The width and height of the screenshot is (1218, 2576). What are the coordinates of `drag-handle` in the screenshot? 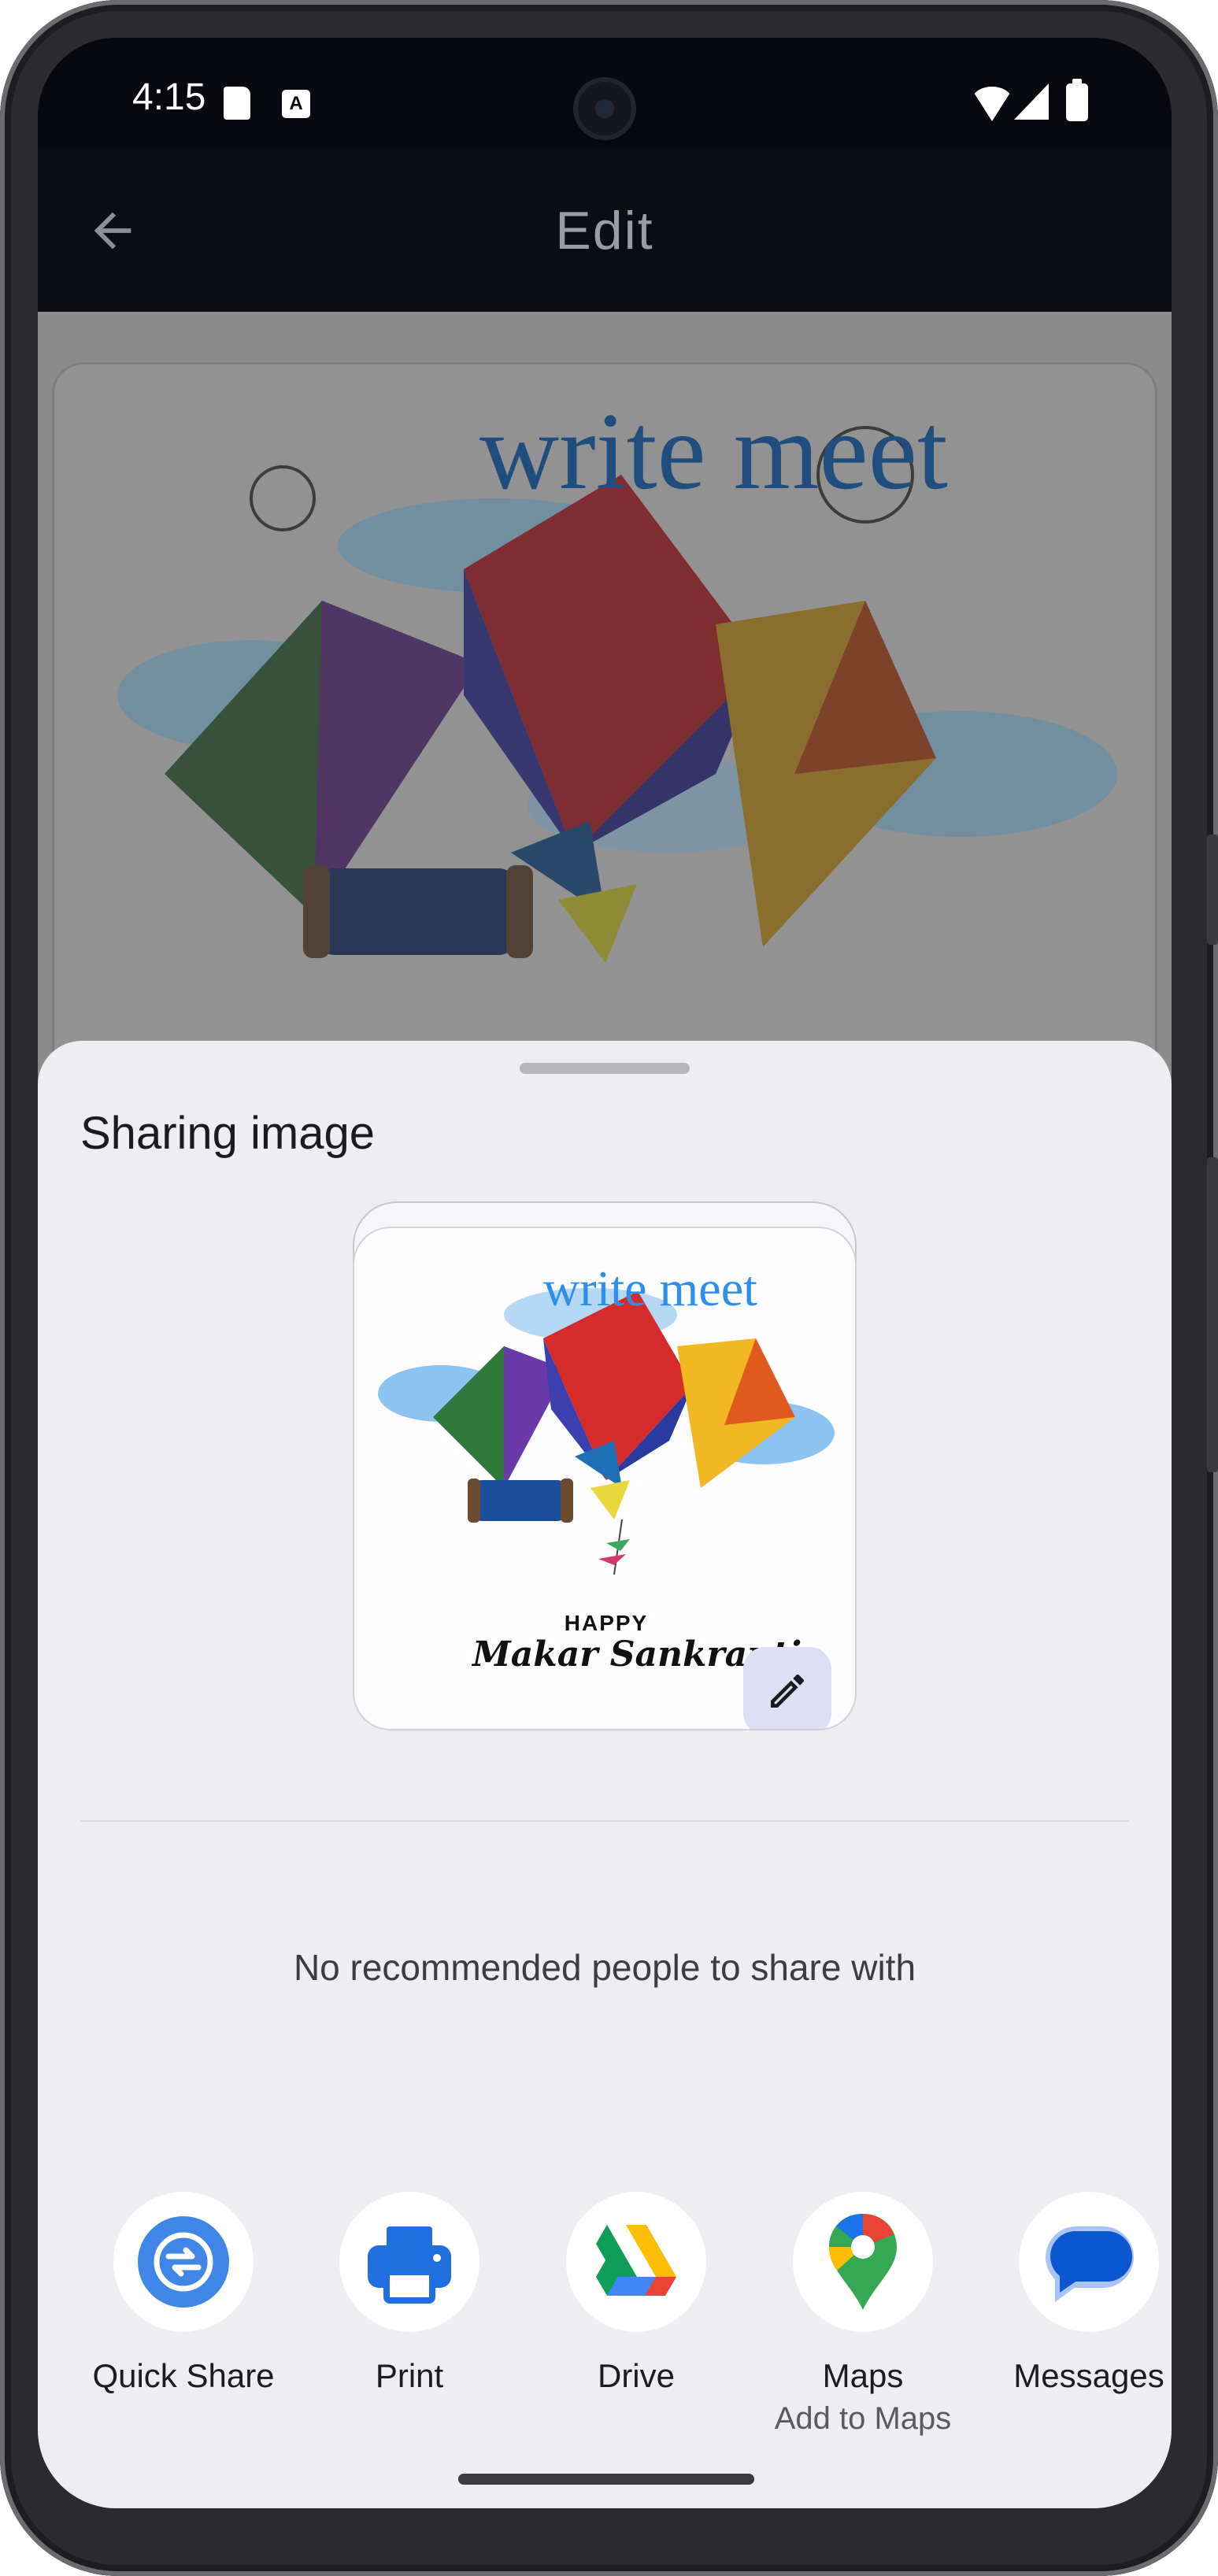 It's located at (605, 1068).